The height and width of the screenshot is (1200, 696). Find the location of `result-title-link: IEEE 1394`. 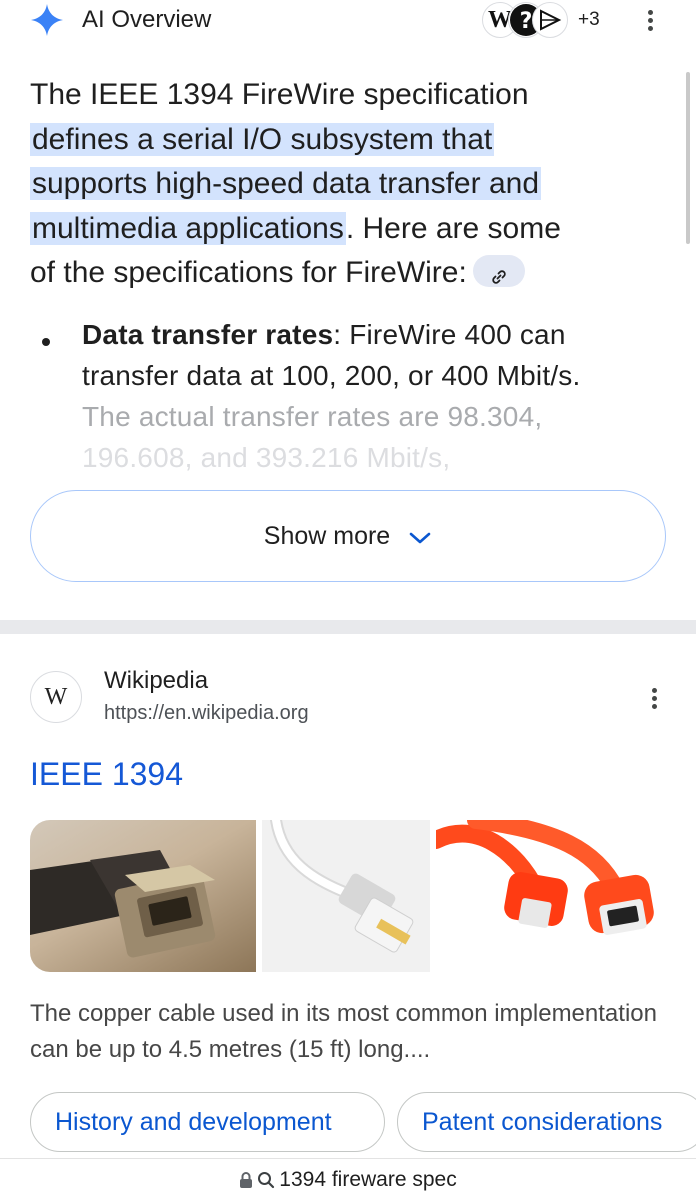

result-title-link: IEEE 1394 is located at coordinates (106, 774).